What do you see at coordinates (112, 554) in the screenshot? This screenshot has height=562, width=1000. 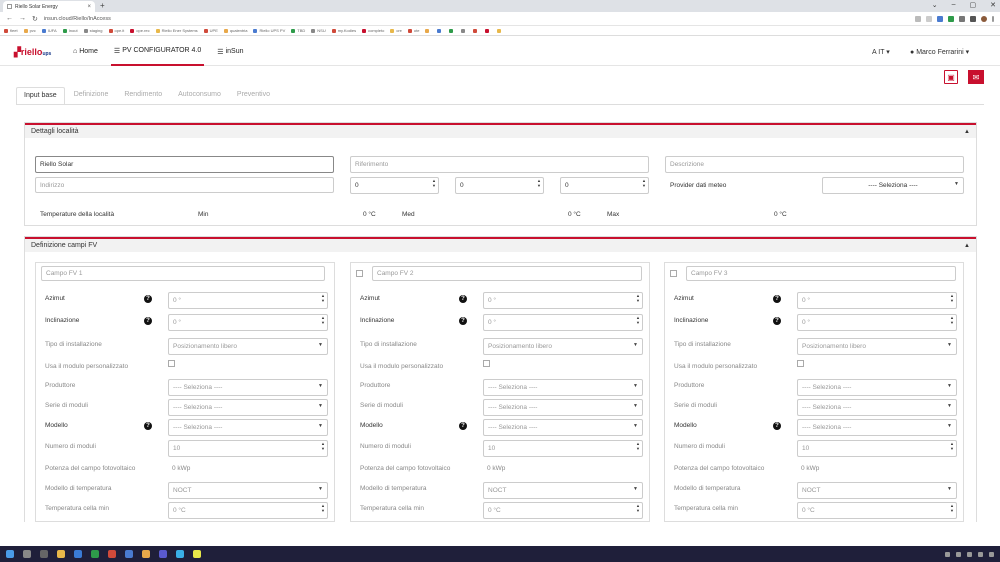 I see `powerpoint-icon` at bounding box center [112, 554].